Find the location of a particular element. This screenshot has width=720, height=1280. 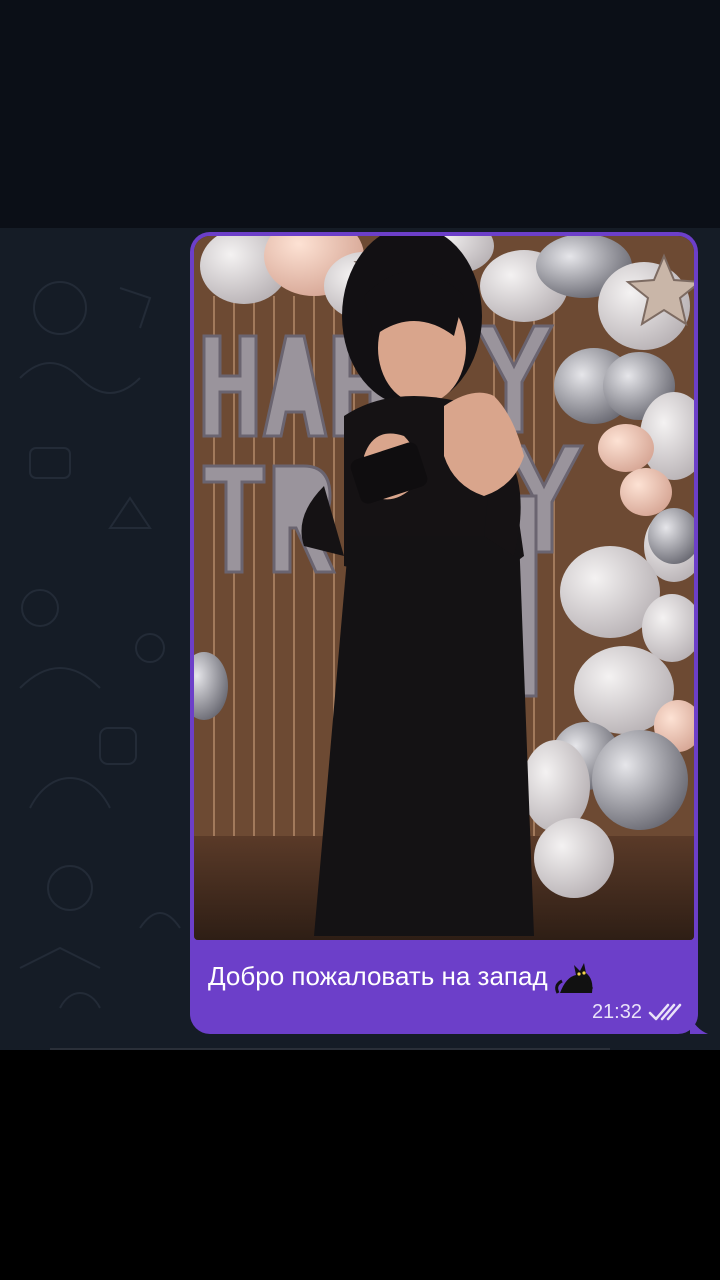

black-cat-icon is located at coordinates (573, 978).